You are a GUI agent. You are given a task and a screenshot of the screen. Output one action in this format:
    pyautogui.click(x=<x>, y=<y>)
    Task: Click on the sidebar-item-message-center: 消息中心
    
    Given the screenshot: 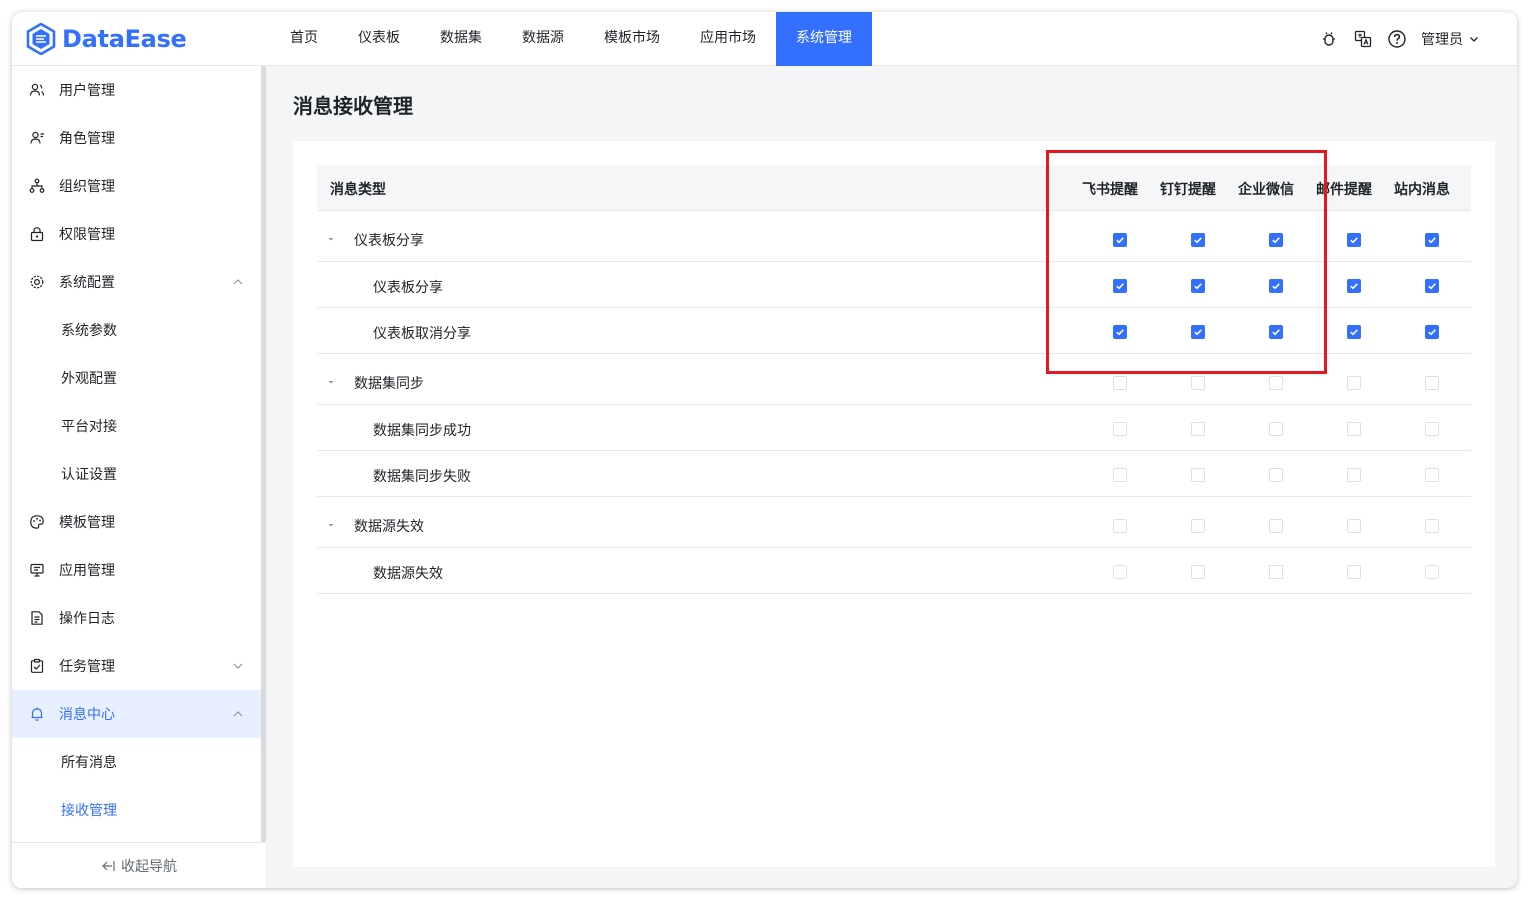 What is the action you would take?
    pyautogui.click(x=136, y=714)
    